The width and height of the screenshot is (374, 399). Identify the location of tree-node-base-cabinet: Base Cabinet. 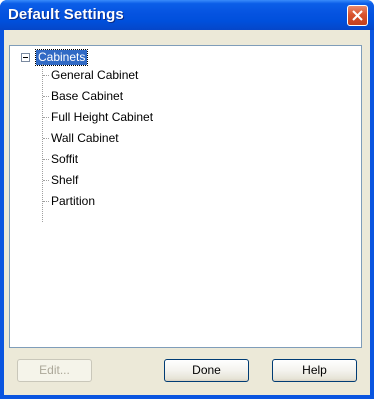
(87, 96).